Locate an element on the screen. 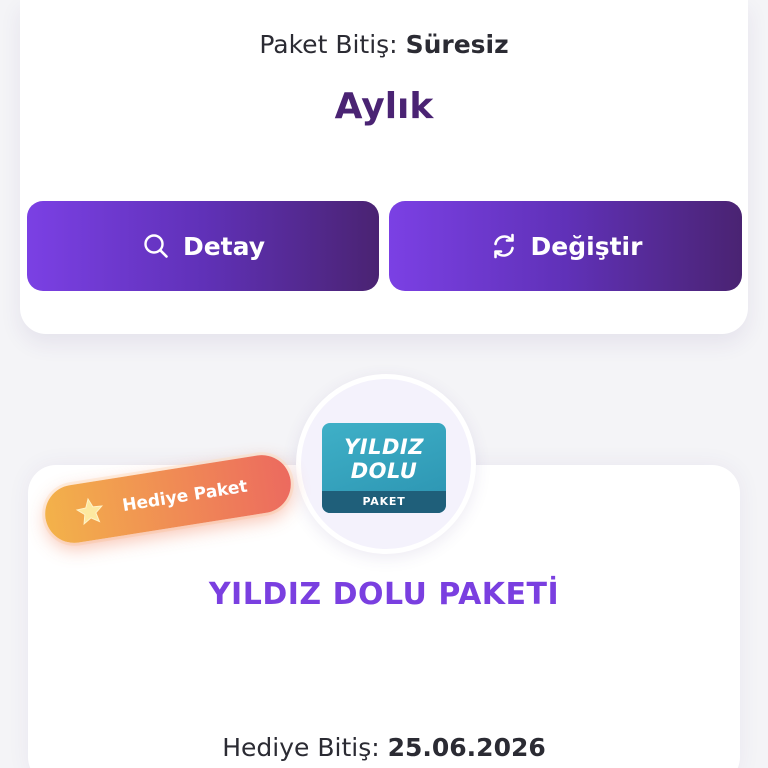  change-button-label: Değiştir is located at coordinates (586, 246).